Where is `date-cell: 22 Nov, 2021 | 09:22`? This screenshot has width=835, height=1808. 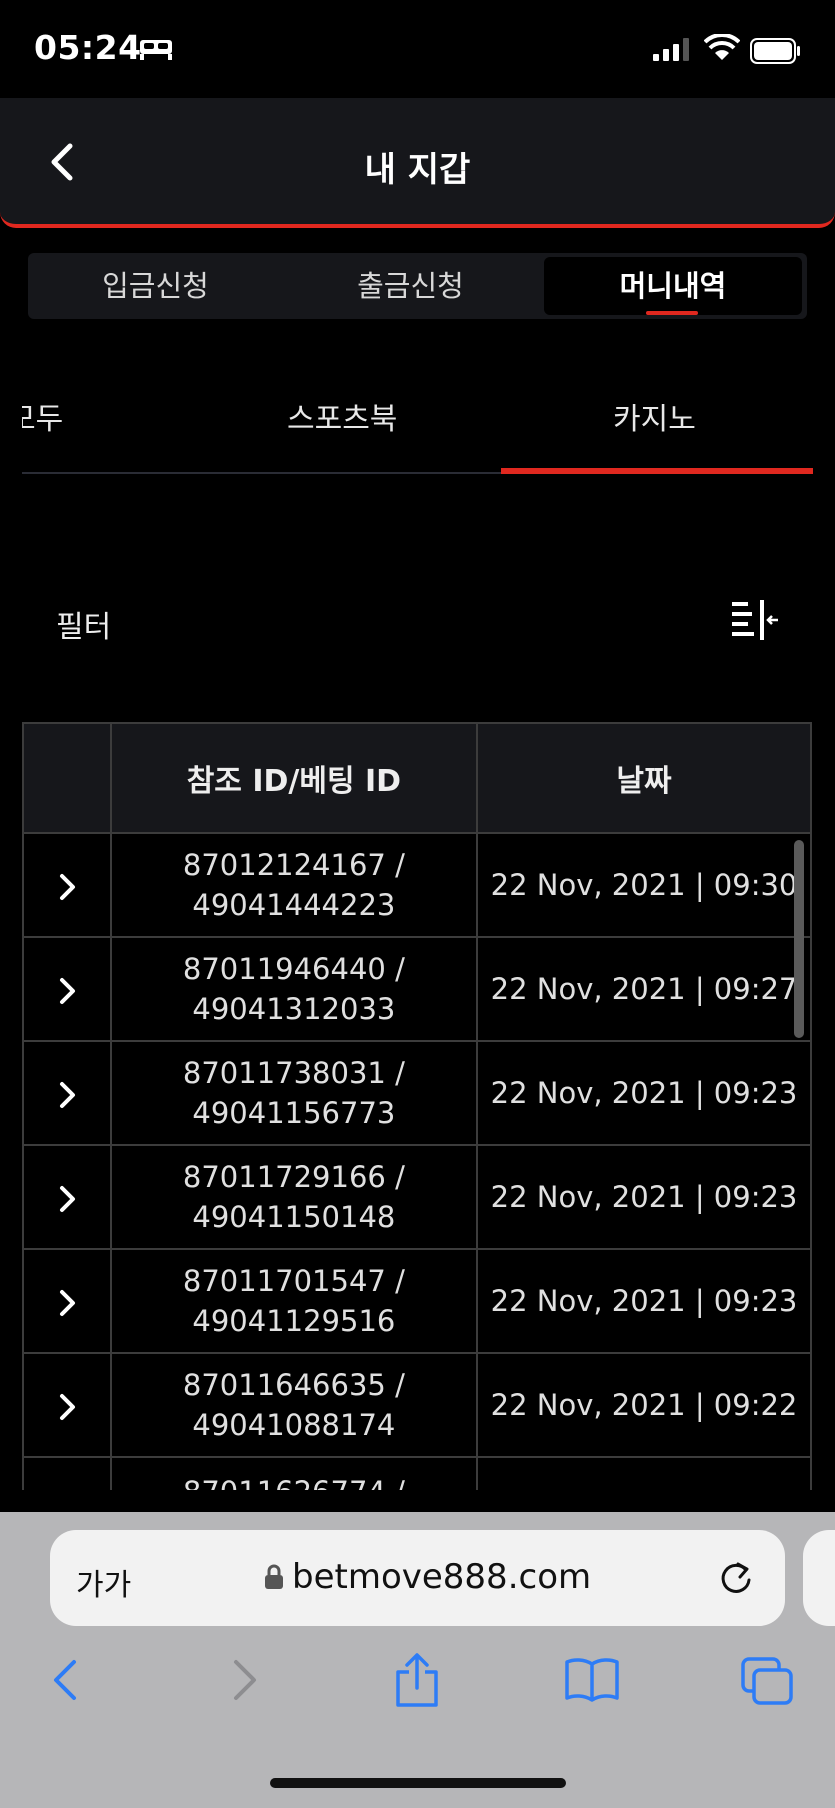 date-cell: 22 Nov, 2021 | 09:22 is located at coordinates (644, 1405).